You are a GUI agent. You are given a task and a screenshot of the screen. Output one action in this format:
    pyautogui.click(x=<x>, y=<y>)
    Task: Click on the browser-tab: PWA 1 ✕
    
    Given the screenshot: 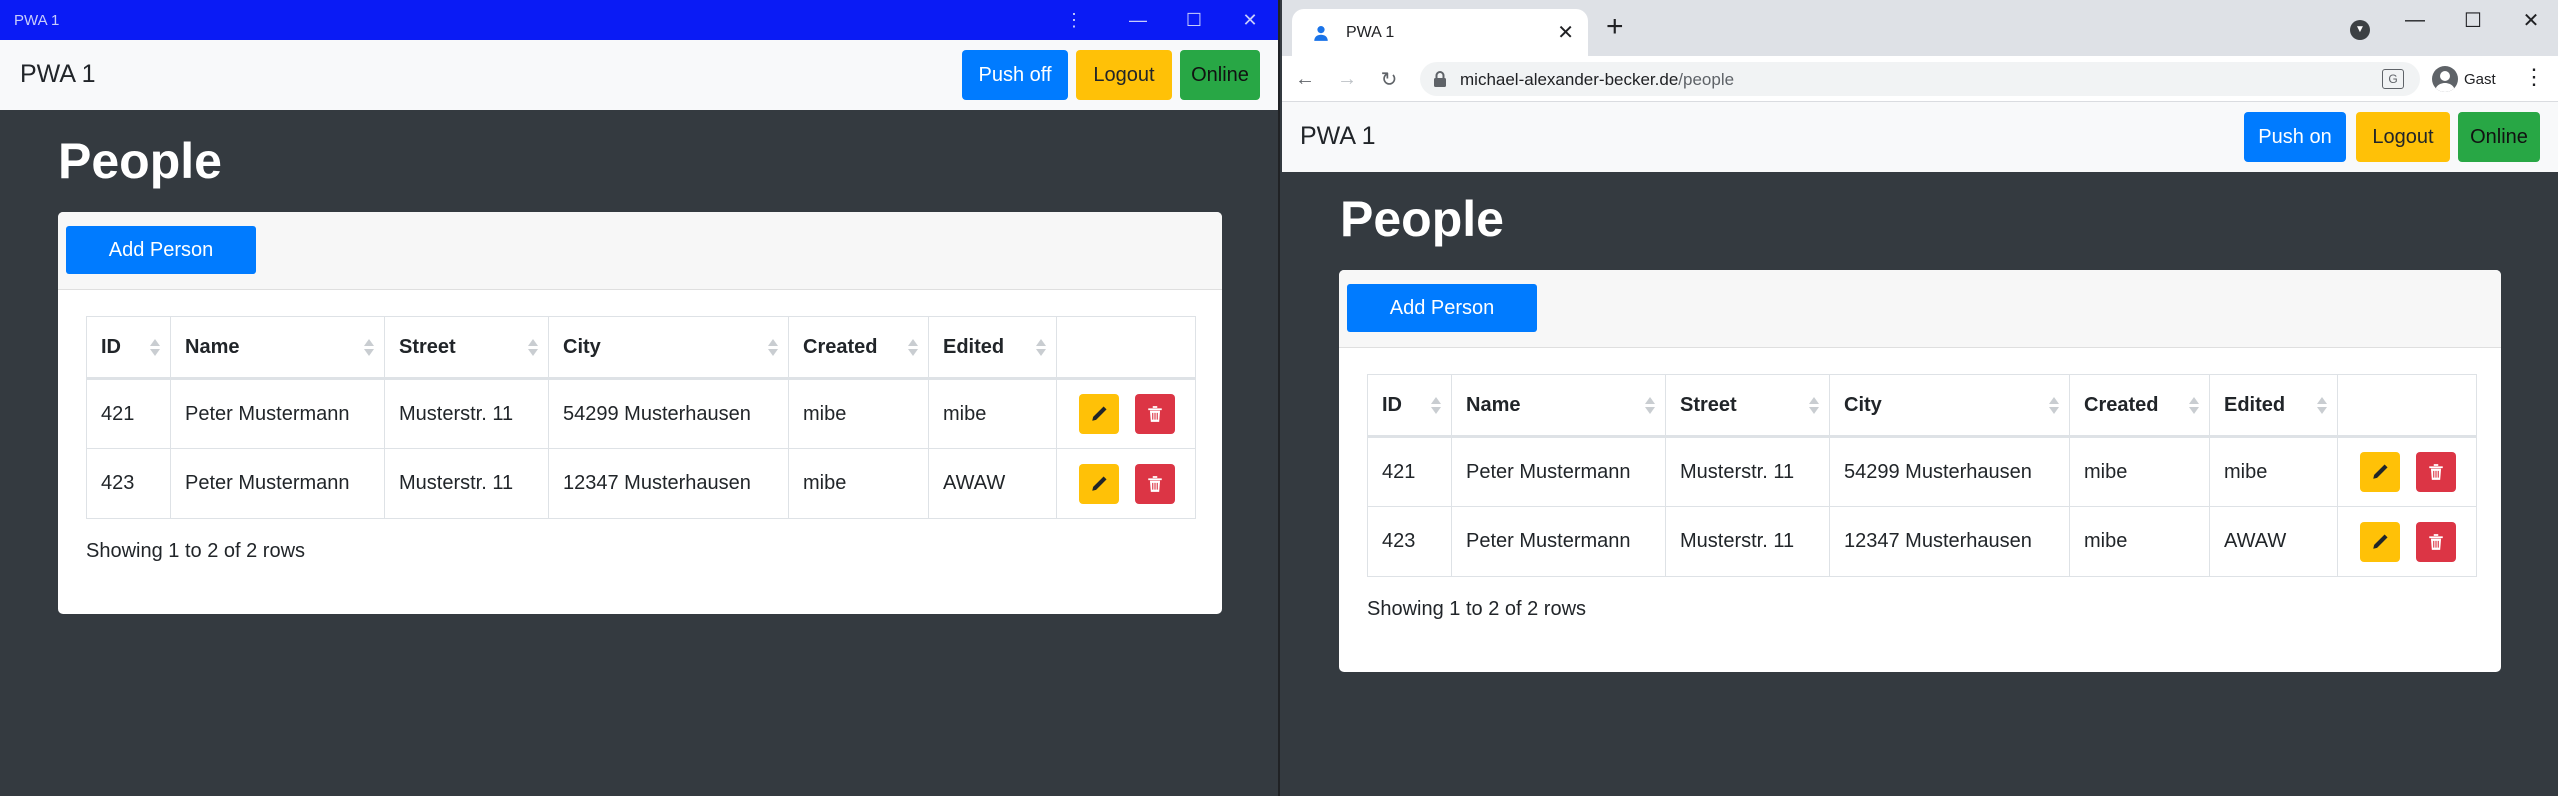 What is the action you would take?
    pyautogui.click(x=1440, y=32)
    